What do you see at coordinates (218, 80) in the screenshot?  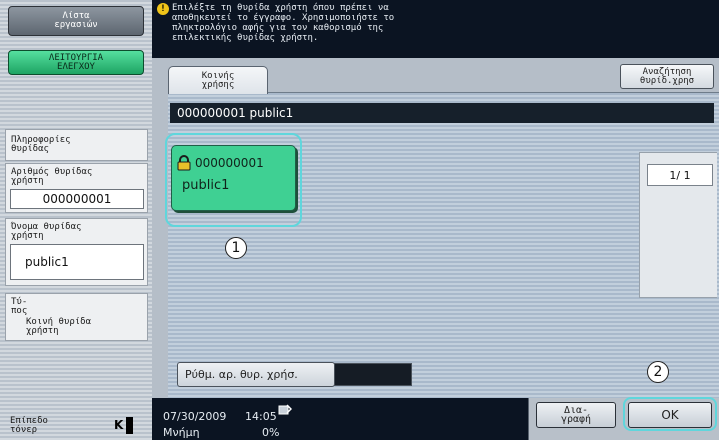 I see `tab-public: Κοινής χρήσης` at bounding box center [218, 80].